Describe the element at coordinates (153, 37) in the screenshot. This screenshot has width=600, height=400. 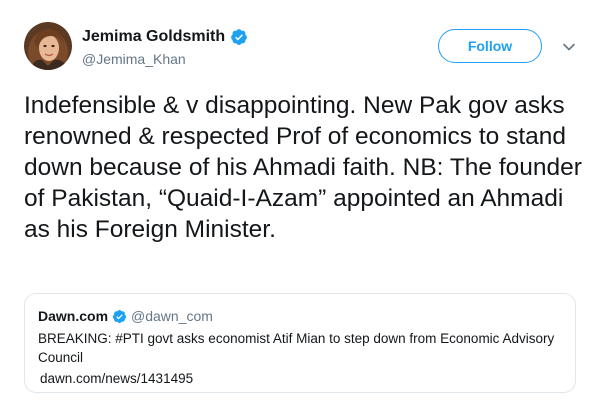
I see `author-display-name: Jemima Goldsmith` at that location.